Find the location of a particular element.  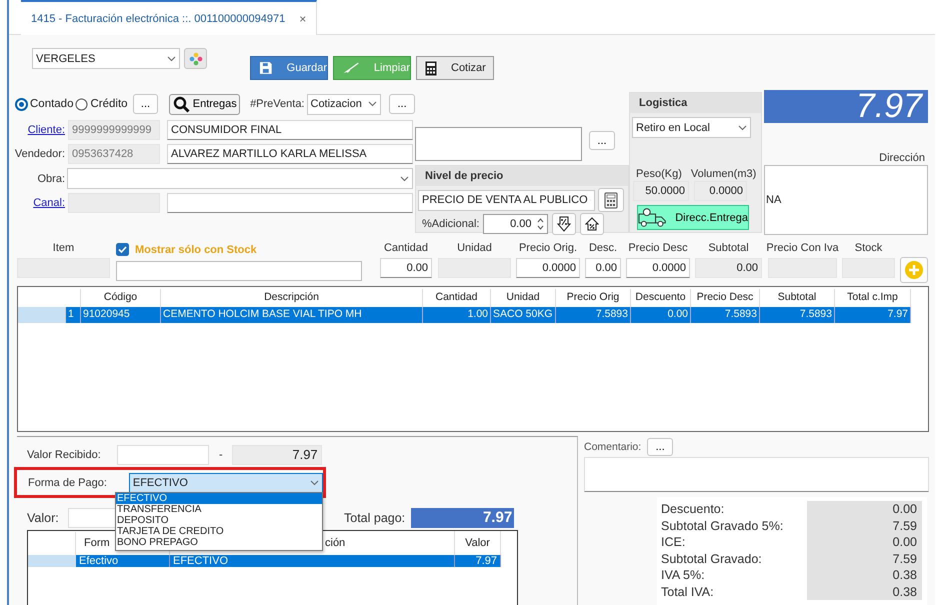

column-label: Precio Desc is located at coordinates (658, 248).